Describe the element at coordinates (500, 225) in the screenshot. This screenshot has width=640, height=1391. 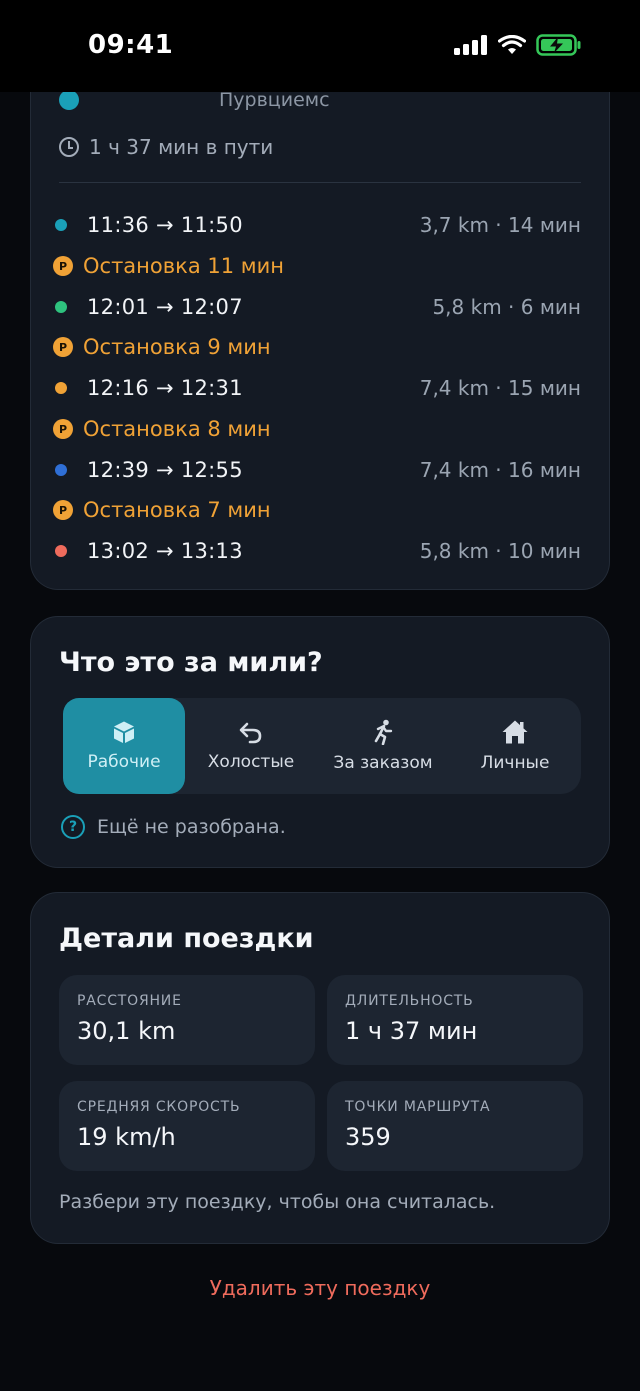
I see `segment-distance-duration: 3,7 km · 14 мин` at that location.